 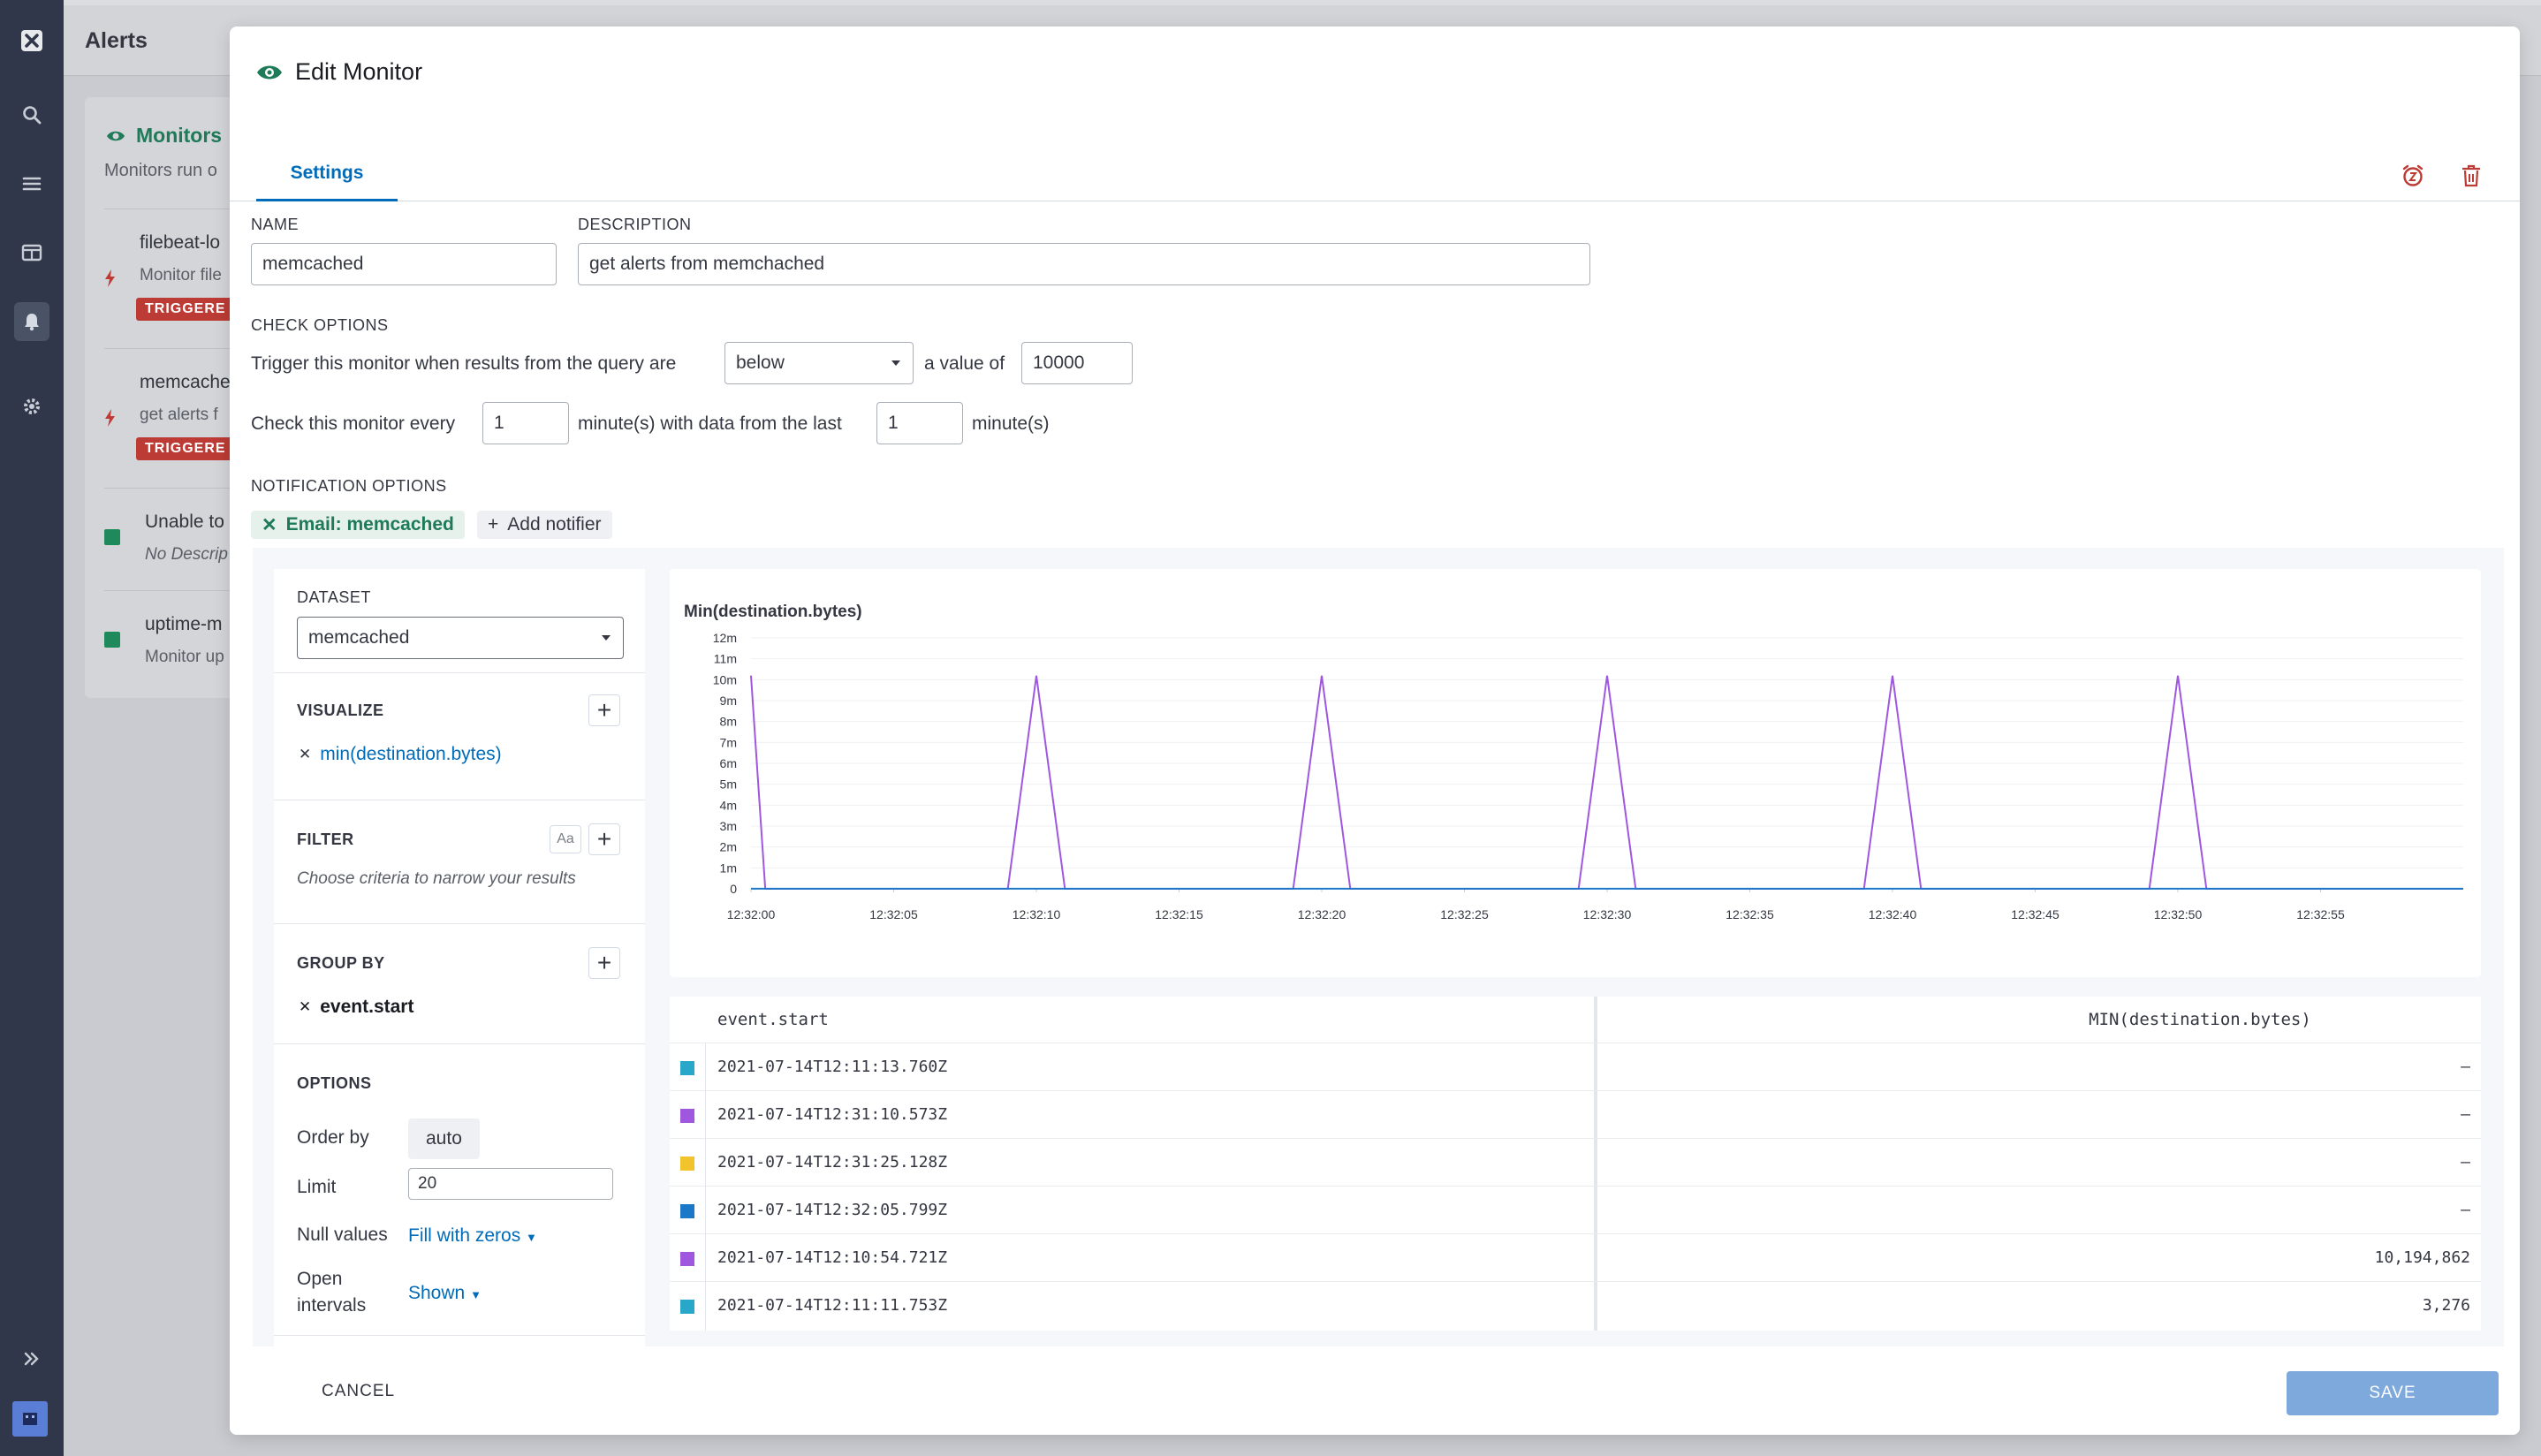 I want to click on monitor-desc: Monitor up, so click(x=184, y=657).